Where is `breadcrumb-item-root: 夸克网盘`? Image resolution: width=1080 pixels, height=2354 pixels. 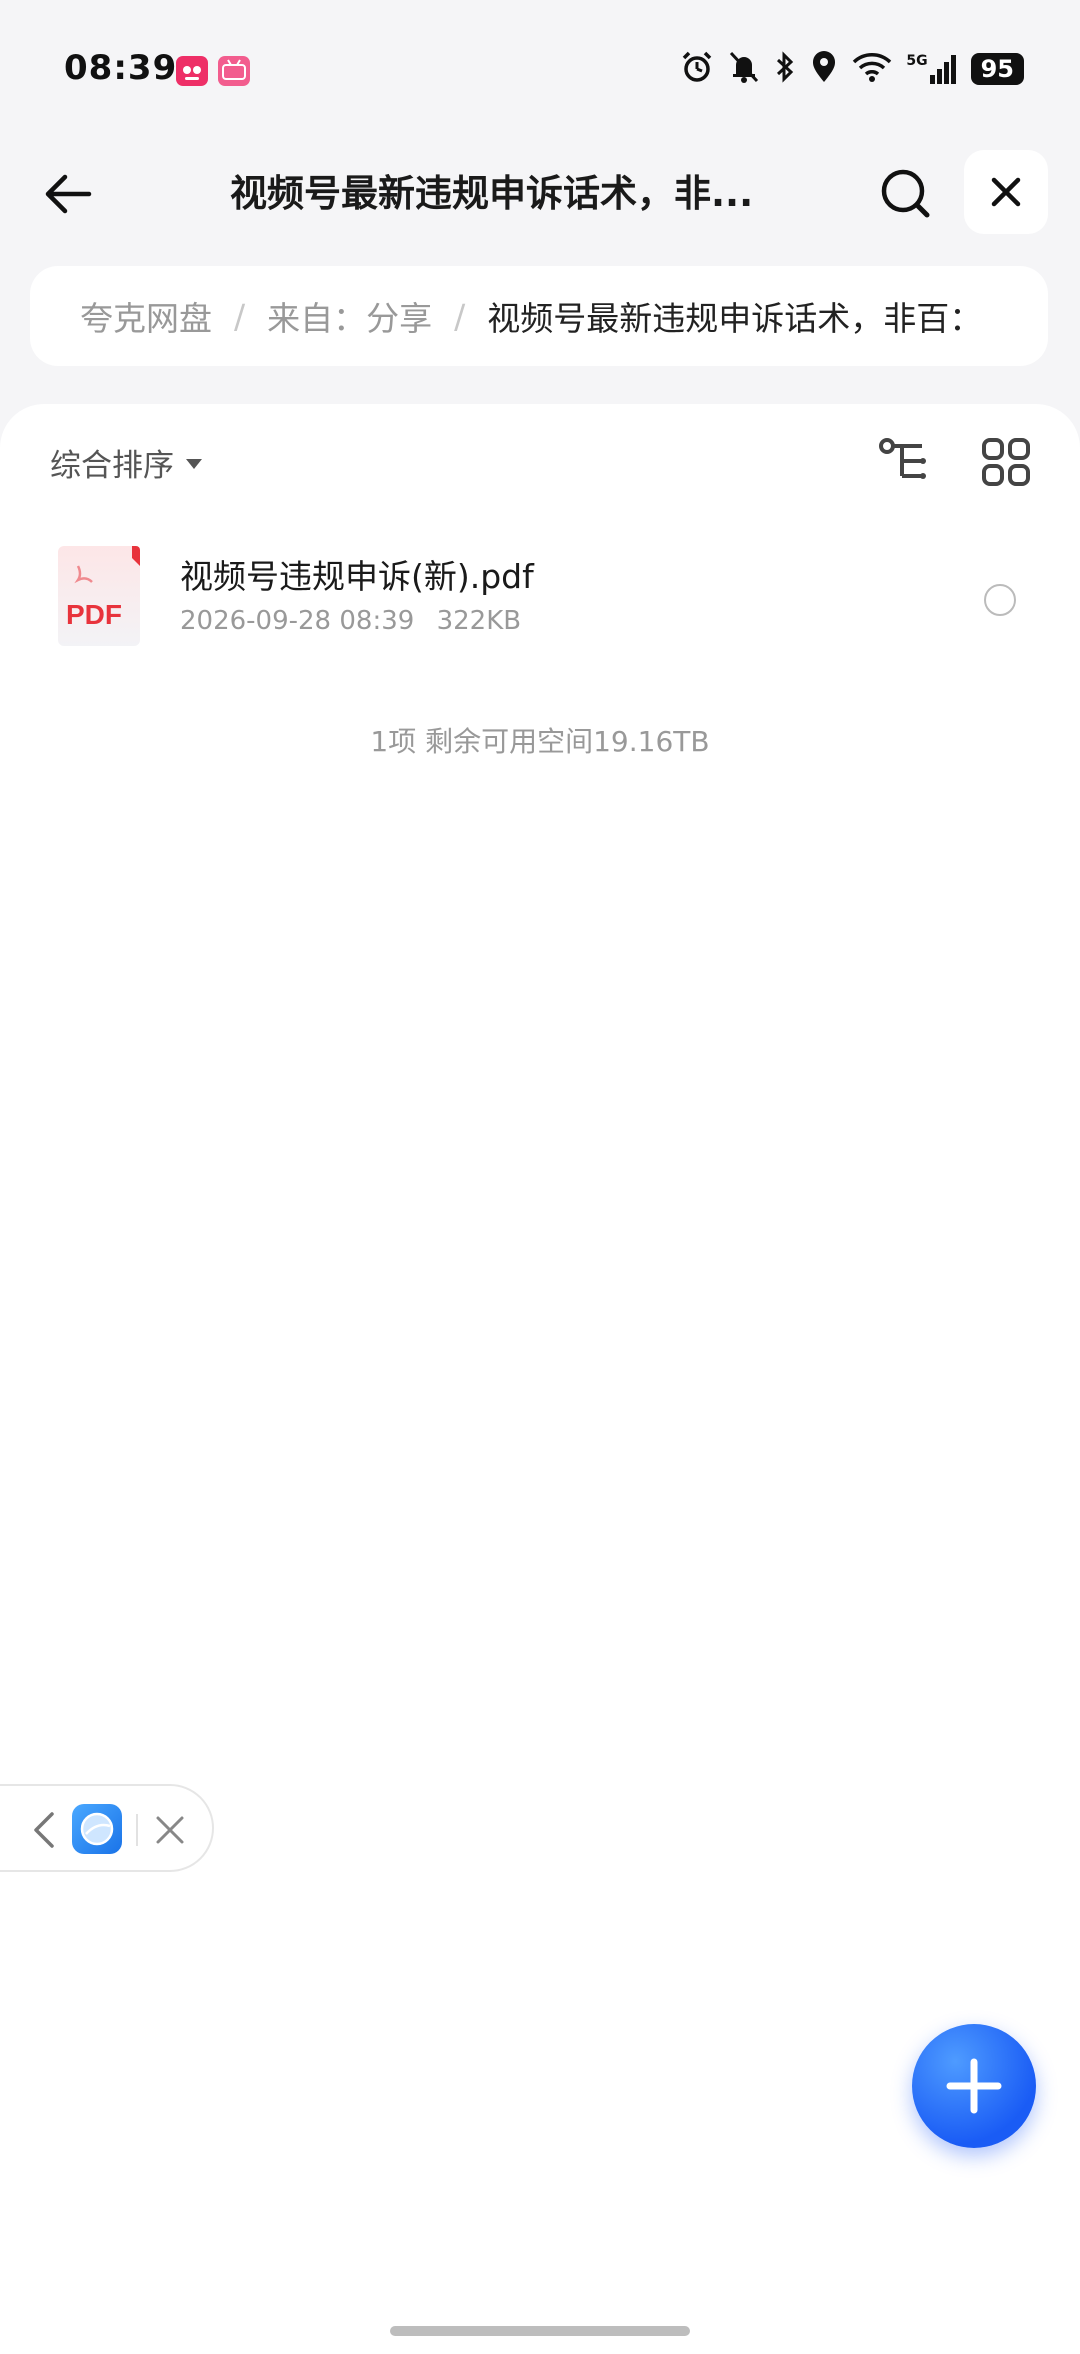 breadcrumb-item-root: 夸克网盘 is located at coordinates (146, 316).